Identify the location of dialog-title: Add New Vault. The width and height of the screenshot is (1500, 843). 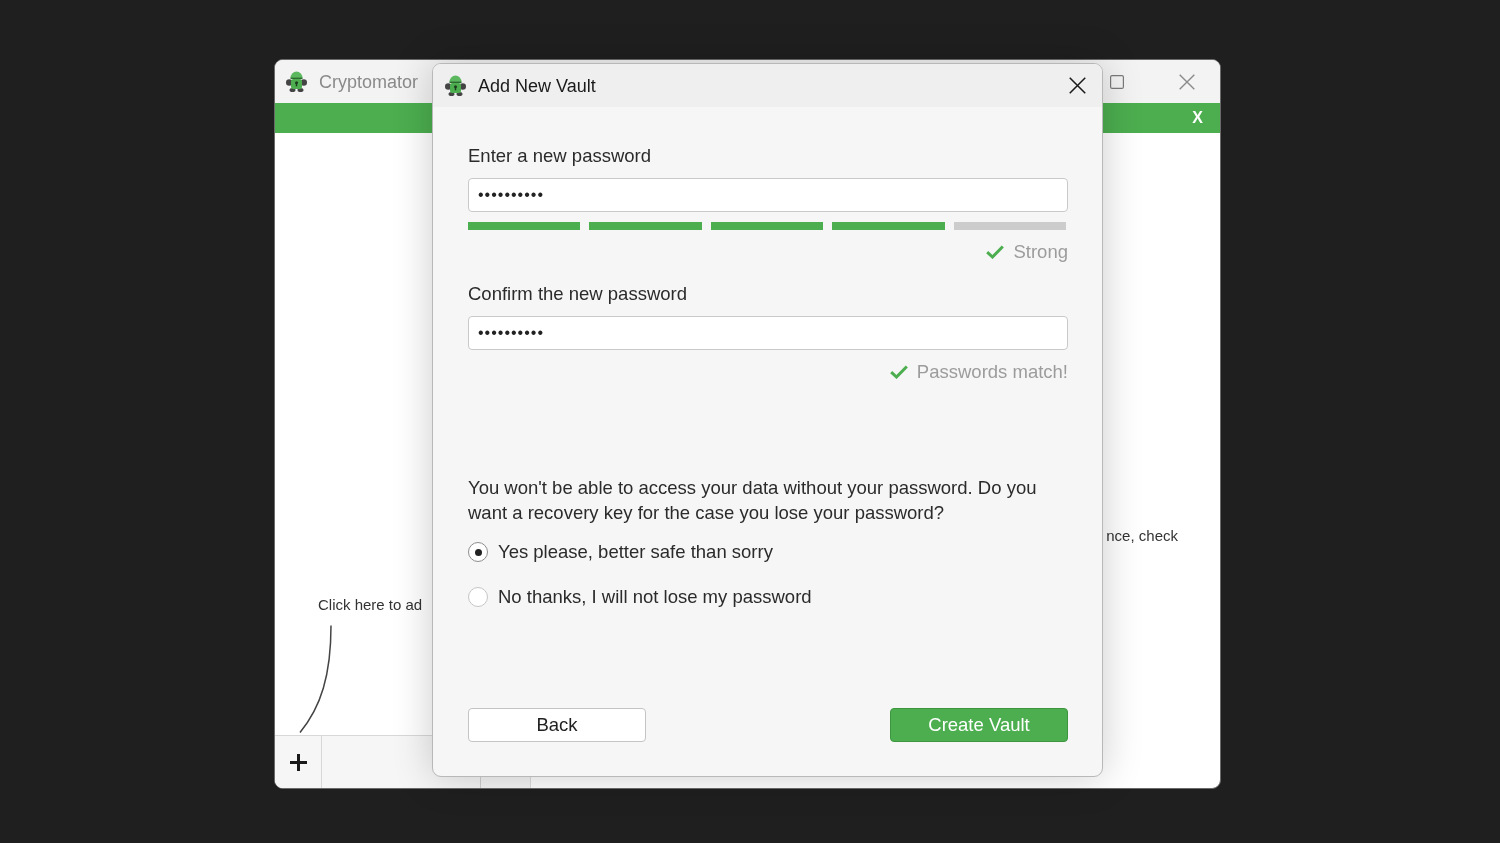
(537, 85).